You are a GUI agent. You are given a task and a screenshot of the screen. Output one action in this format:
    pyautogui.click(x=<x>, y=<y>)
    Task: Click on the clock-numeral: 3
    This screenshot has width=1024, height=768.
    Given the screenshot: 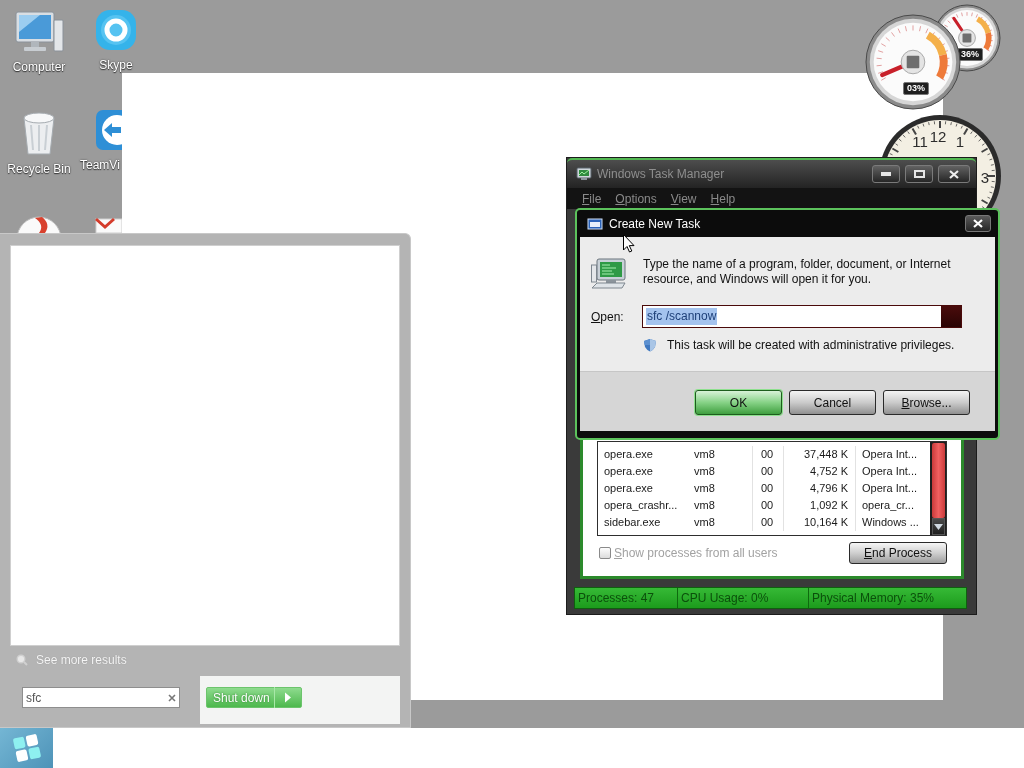 What is the action you would take?
    pyautogui.click(x=985, y=178)
    